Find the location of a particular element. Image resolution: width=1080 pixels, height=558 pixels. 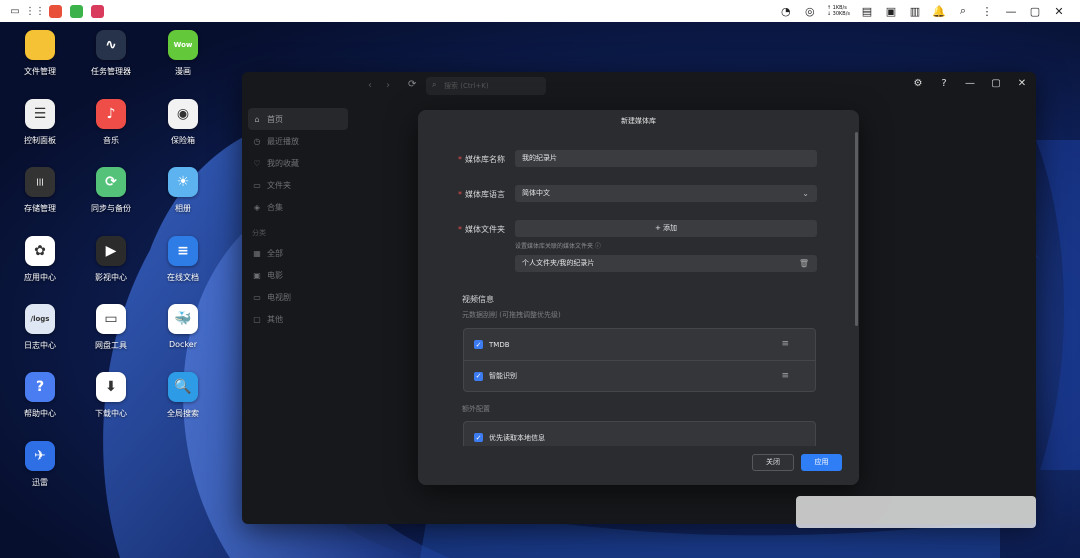

name-label: * 媒体库名称 is located at coordinates (481, 159).